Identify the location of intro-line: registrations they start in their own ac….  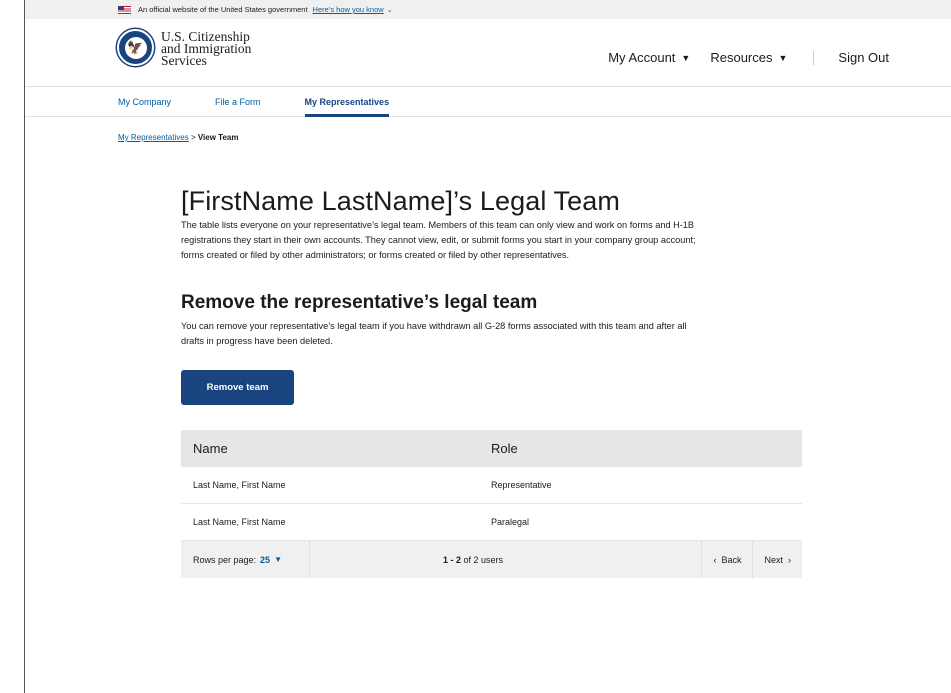
(438, 240).